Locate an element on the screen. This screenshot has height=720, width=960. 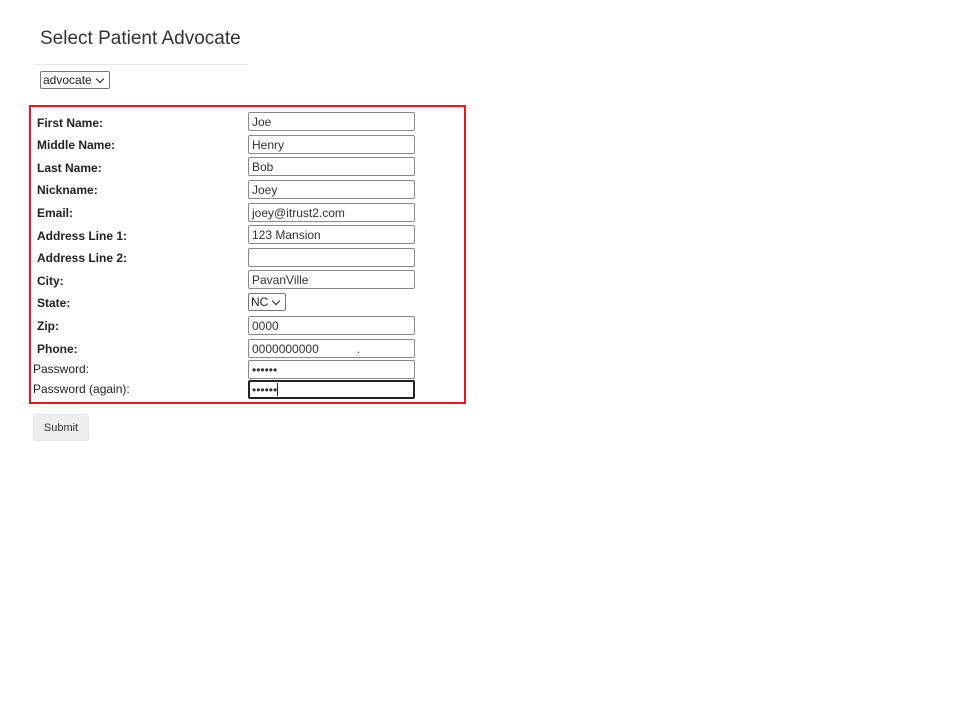
phone-input: 0000000000 . is located at coordinates (331, 348).